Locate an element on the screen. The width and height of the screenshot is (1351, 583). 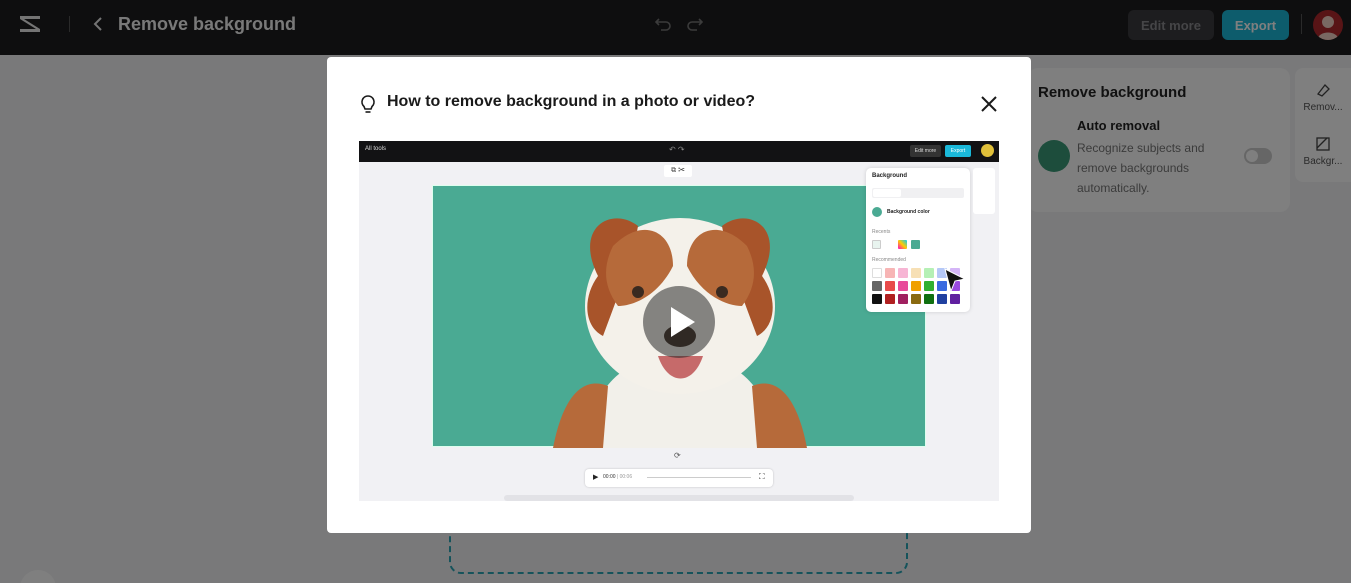
close-icon is located at coordinates (989, 104).